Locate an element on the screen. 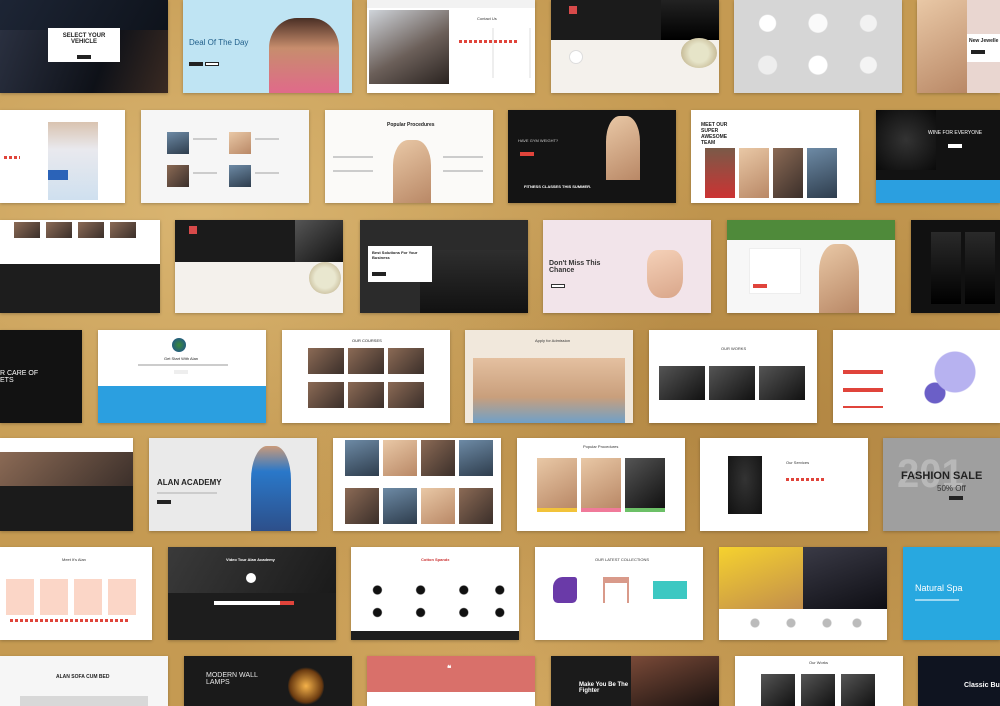 The width and height of the screenshot is (1000, 706). template-business: Best Solutions For Your Business is located at coordinates (444, 266).